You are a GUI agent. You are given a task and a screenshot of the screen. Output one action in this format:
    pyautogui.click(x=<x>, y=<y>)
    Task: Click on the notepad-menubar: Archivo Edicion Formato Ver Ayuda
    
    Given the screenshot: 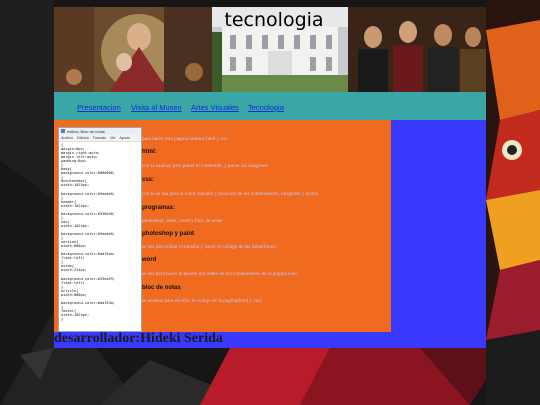 What is the action you would take?
    pyautogui.click(x=100, y=138)
    